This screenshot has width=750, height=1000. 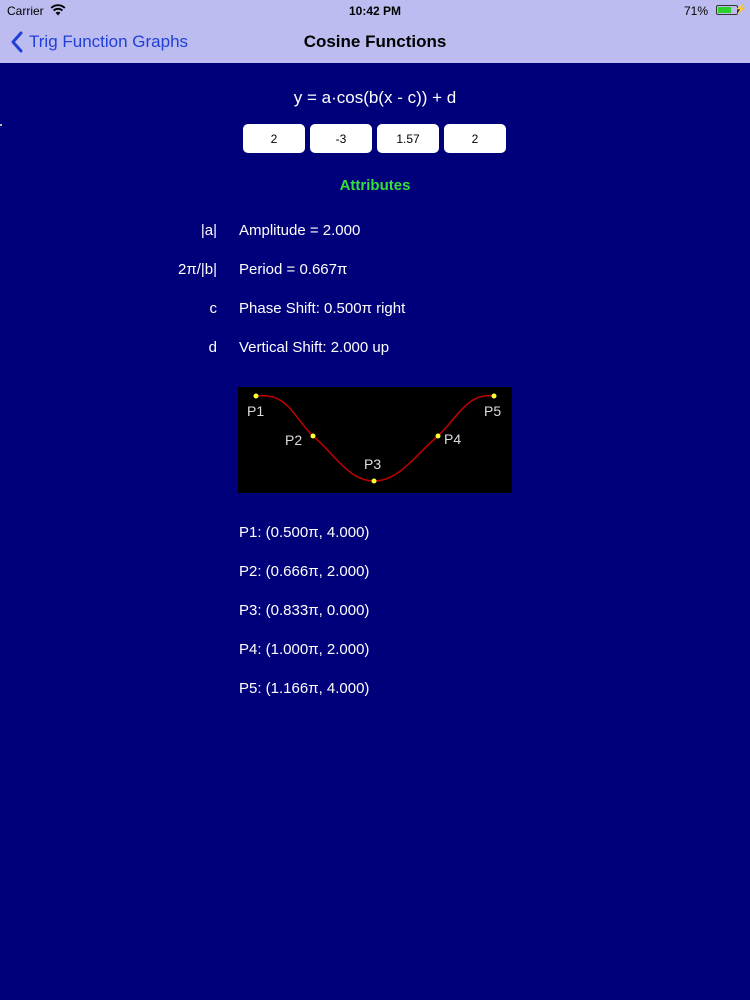 What do you see at coordinates (375, 97) in the screenshot?
I see `formula-text: y = a·cos(b(x - c)) + d` at bounding box center [375, 97].